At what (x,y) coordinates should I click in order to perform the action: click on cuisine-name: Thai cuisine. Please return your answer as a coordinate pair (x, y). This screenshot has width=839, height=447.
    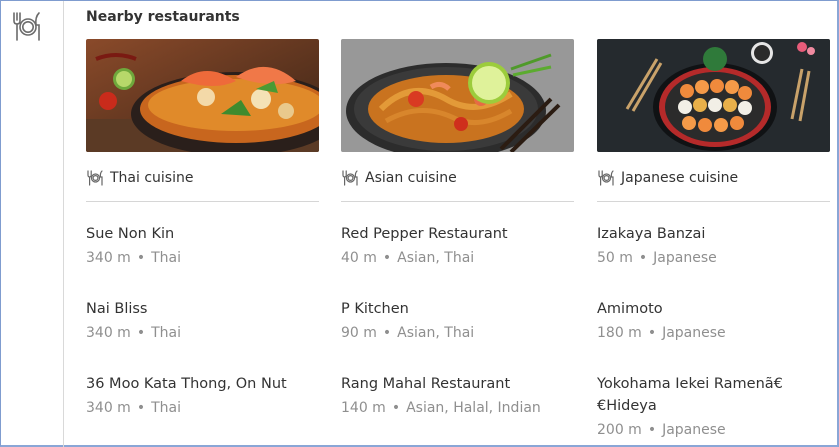
    Looking at the image, I should click on (152, 178).